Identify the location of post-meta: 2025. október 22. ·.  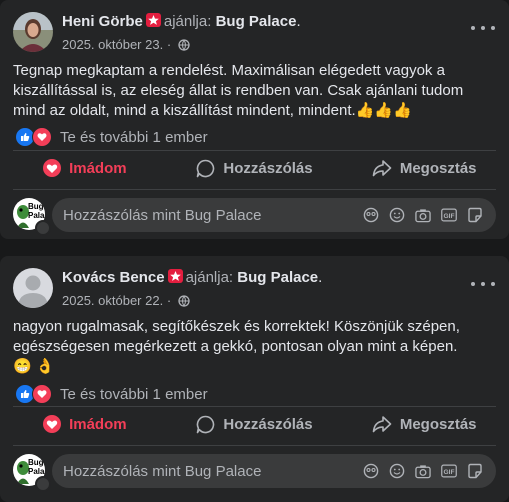
(126, 301).